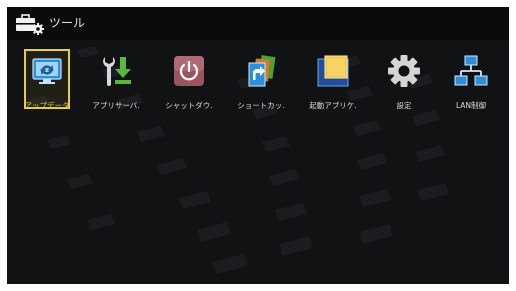 Image resolution: width=516 pixels, height=291 pixels. I want to click on toolbox-gear-icon, so click(30, 24).